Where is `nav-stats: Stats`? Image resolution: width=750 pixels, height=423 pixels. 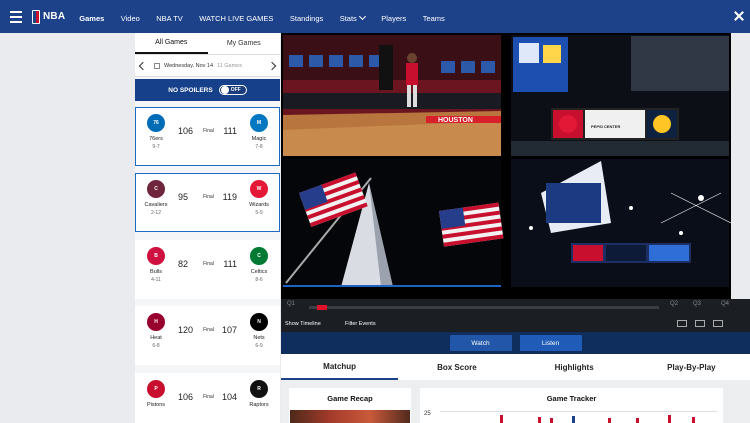 nav-stats: Stats is located at coordinates (352, 17).